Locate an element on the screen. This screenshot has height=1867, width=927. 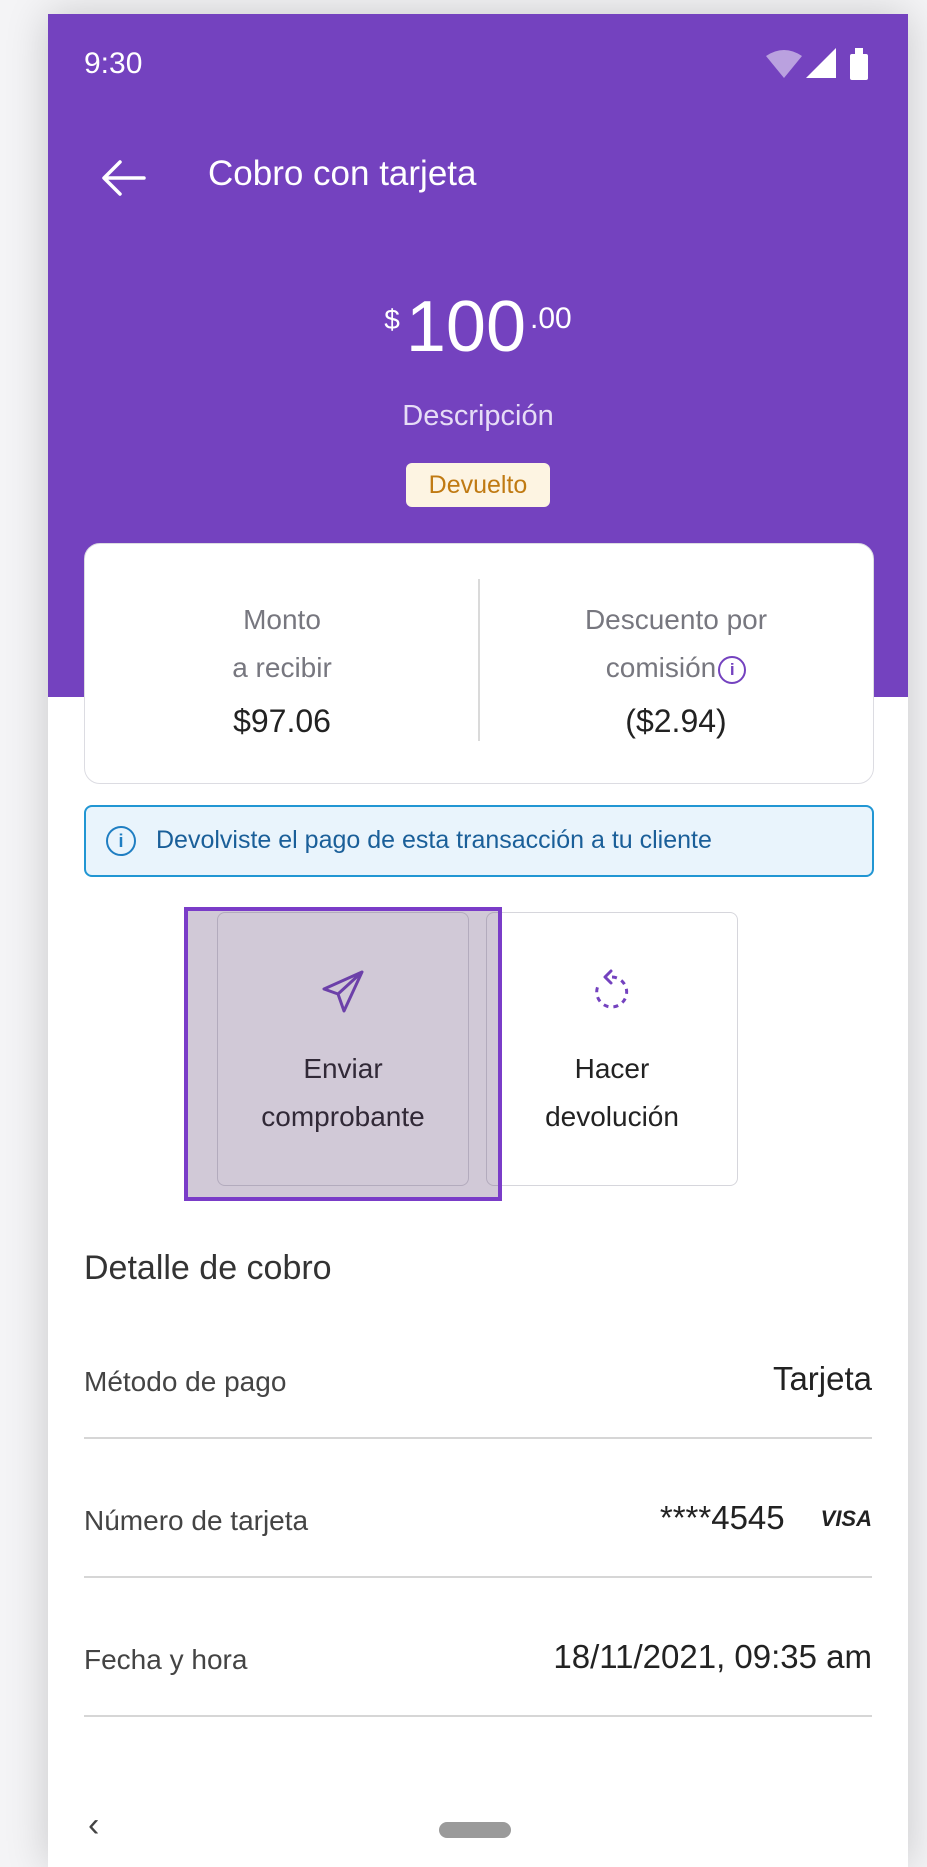
amount-integer: 100 is located at coordinates (465, 327).